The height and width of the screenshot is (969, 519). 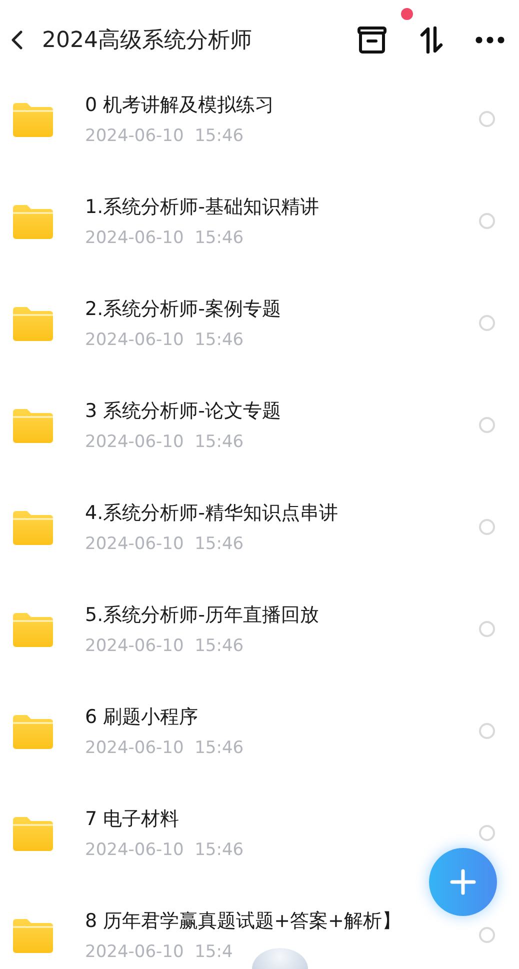 I want to click on folder-name: 7 电子材料, so click(x=282, y=819).